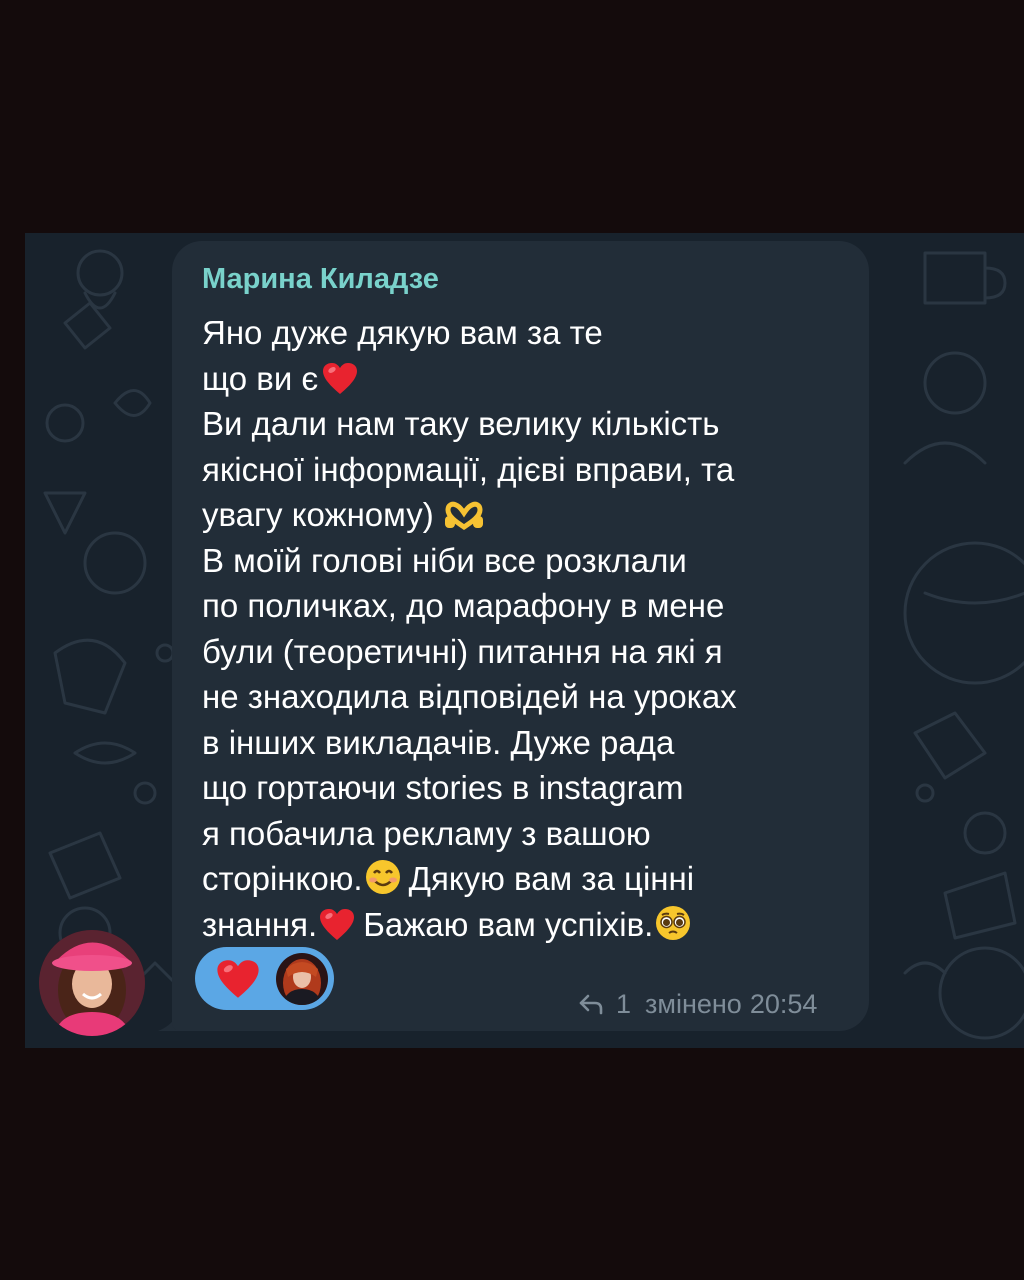  What do you see at coordinates (264, 978) in the screenshot?
I see `reaction-pill` at bounding box center [264, 978].